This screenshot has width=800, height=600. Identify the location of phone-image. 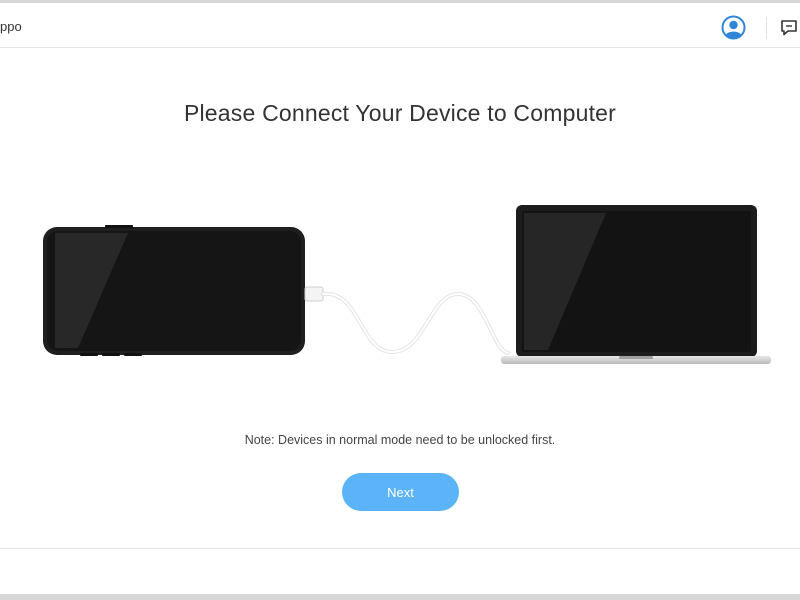
(174, 290).